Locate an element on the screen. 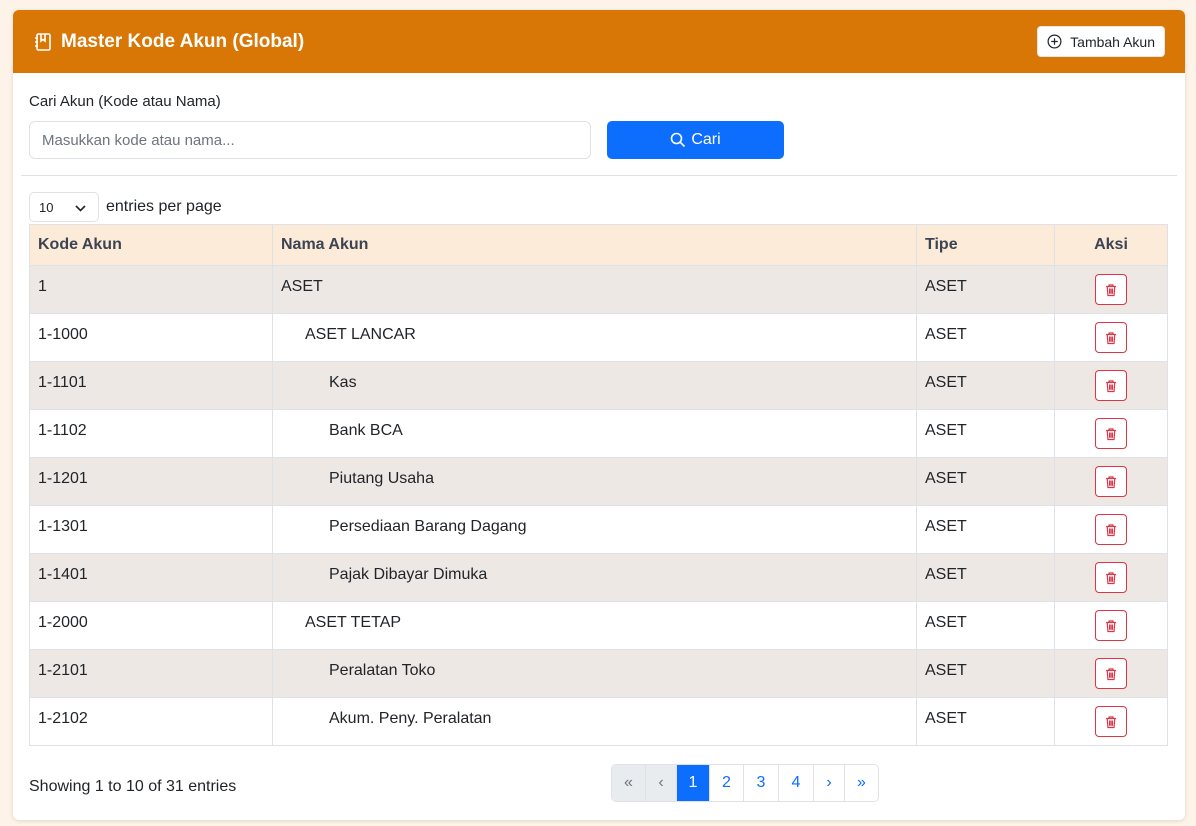  table-row: 1-1000 ASET LANCAR ASET is located at coordinates (598, 337).